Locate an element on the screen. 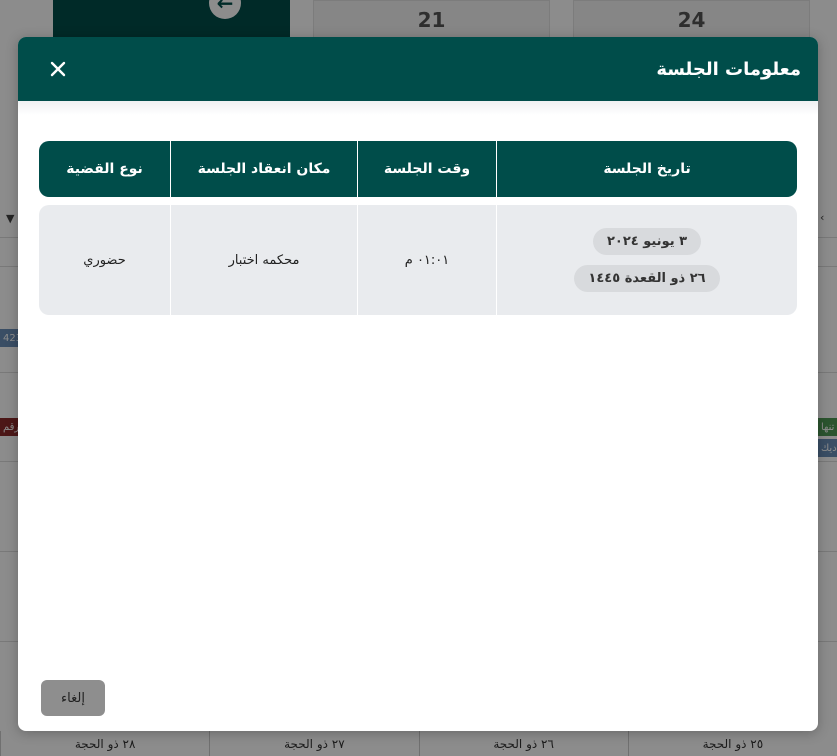 This screenshot has height=756, width=837. cell-session-location: محكمه اختبار is located at coordinates (263, 260).